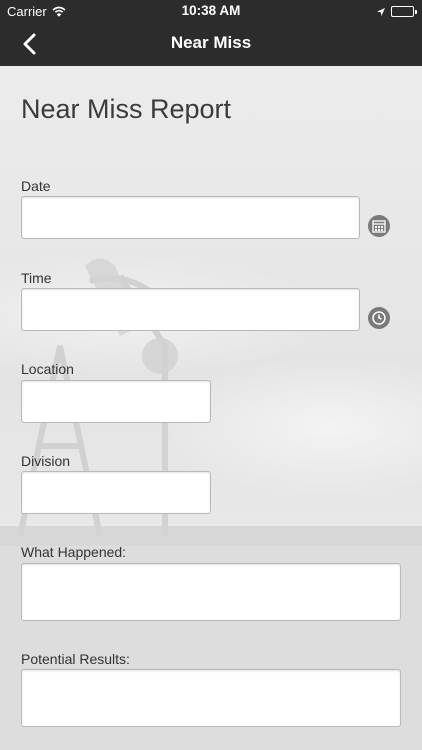  What do you see at coordinates (116, 401) in the screenshot?
I see `location-field` at bounding box center [116, 401].